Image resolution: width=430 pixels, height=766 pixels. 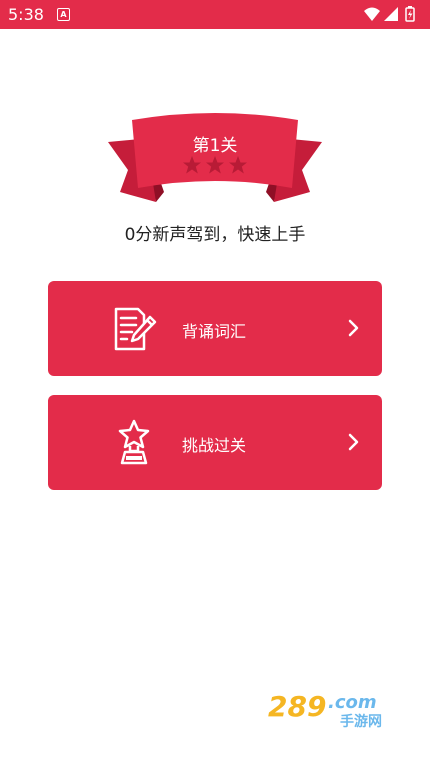 What do you see at coordinates (214, 445) in the screenshot?
I see `card-label: 挑战过关` at bounding box center [214, 445].